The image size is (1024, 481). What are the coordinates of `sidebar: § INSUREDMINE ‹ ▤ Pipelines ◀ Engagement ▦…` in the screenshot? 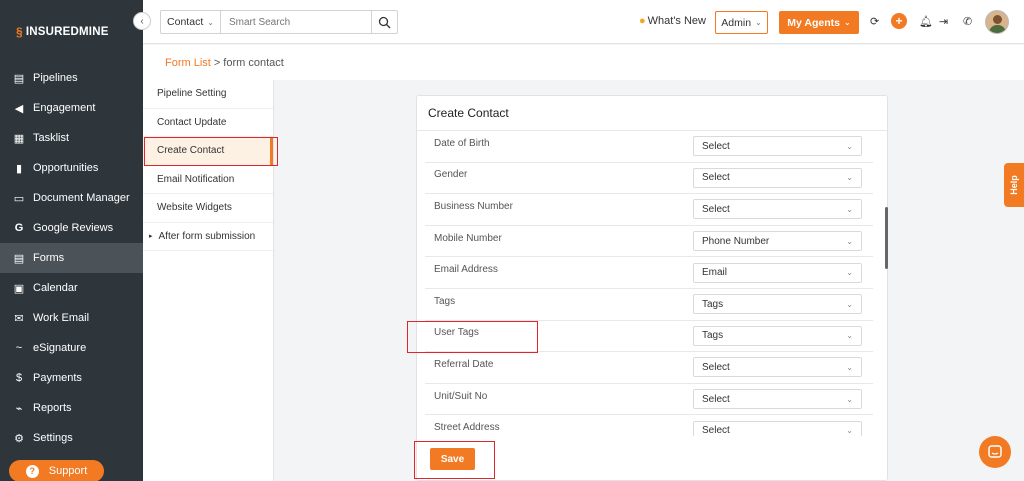 It's located at (75, 240).